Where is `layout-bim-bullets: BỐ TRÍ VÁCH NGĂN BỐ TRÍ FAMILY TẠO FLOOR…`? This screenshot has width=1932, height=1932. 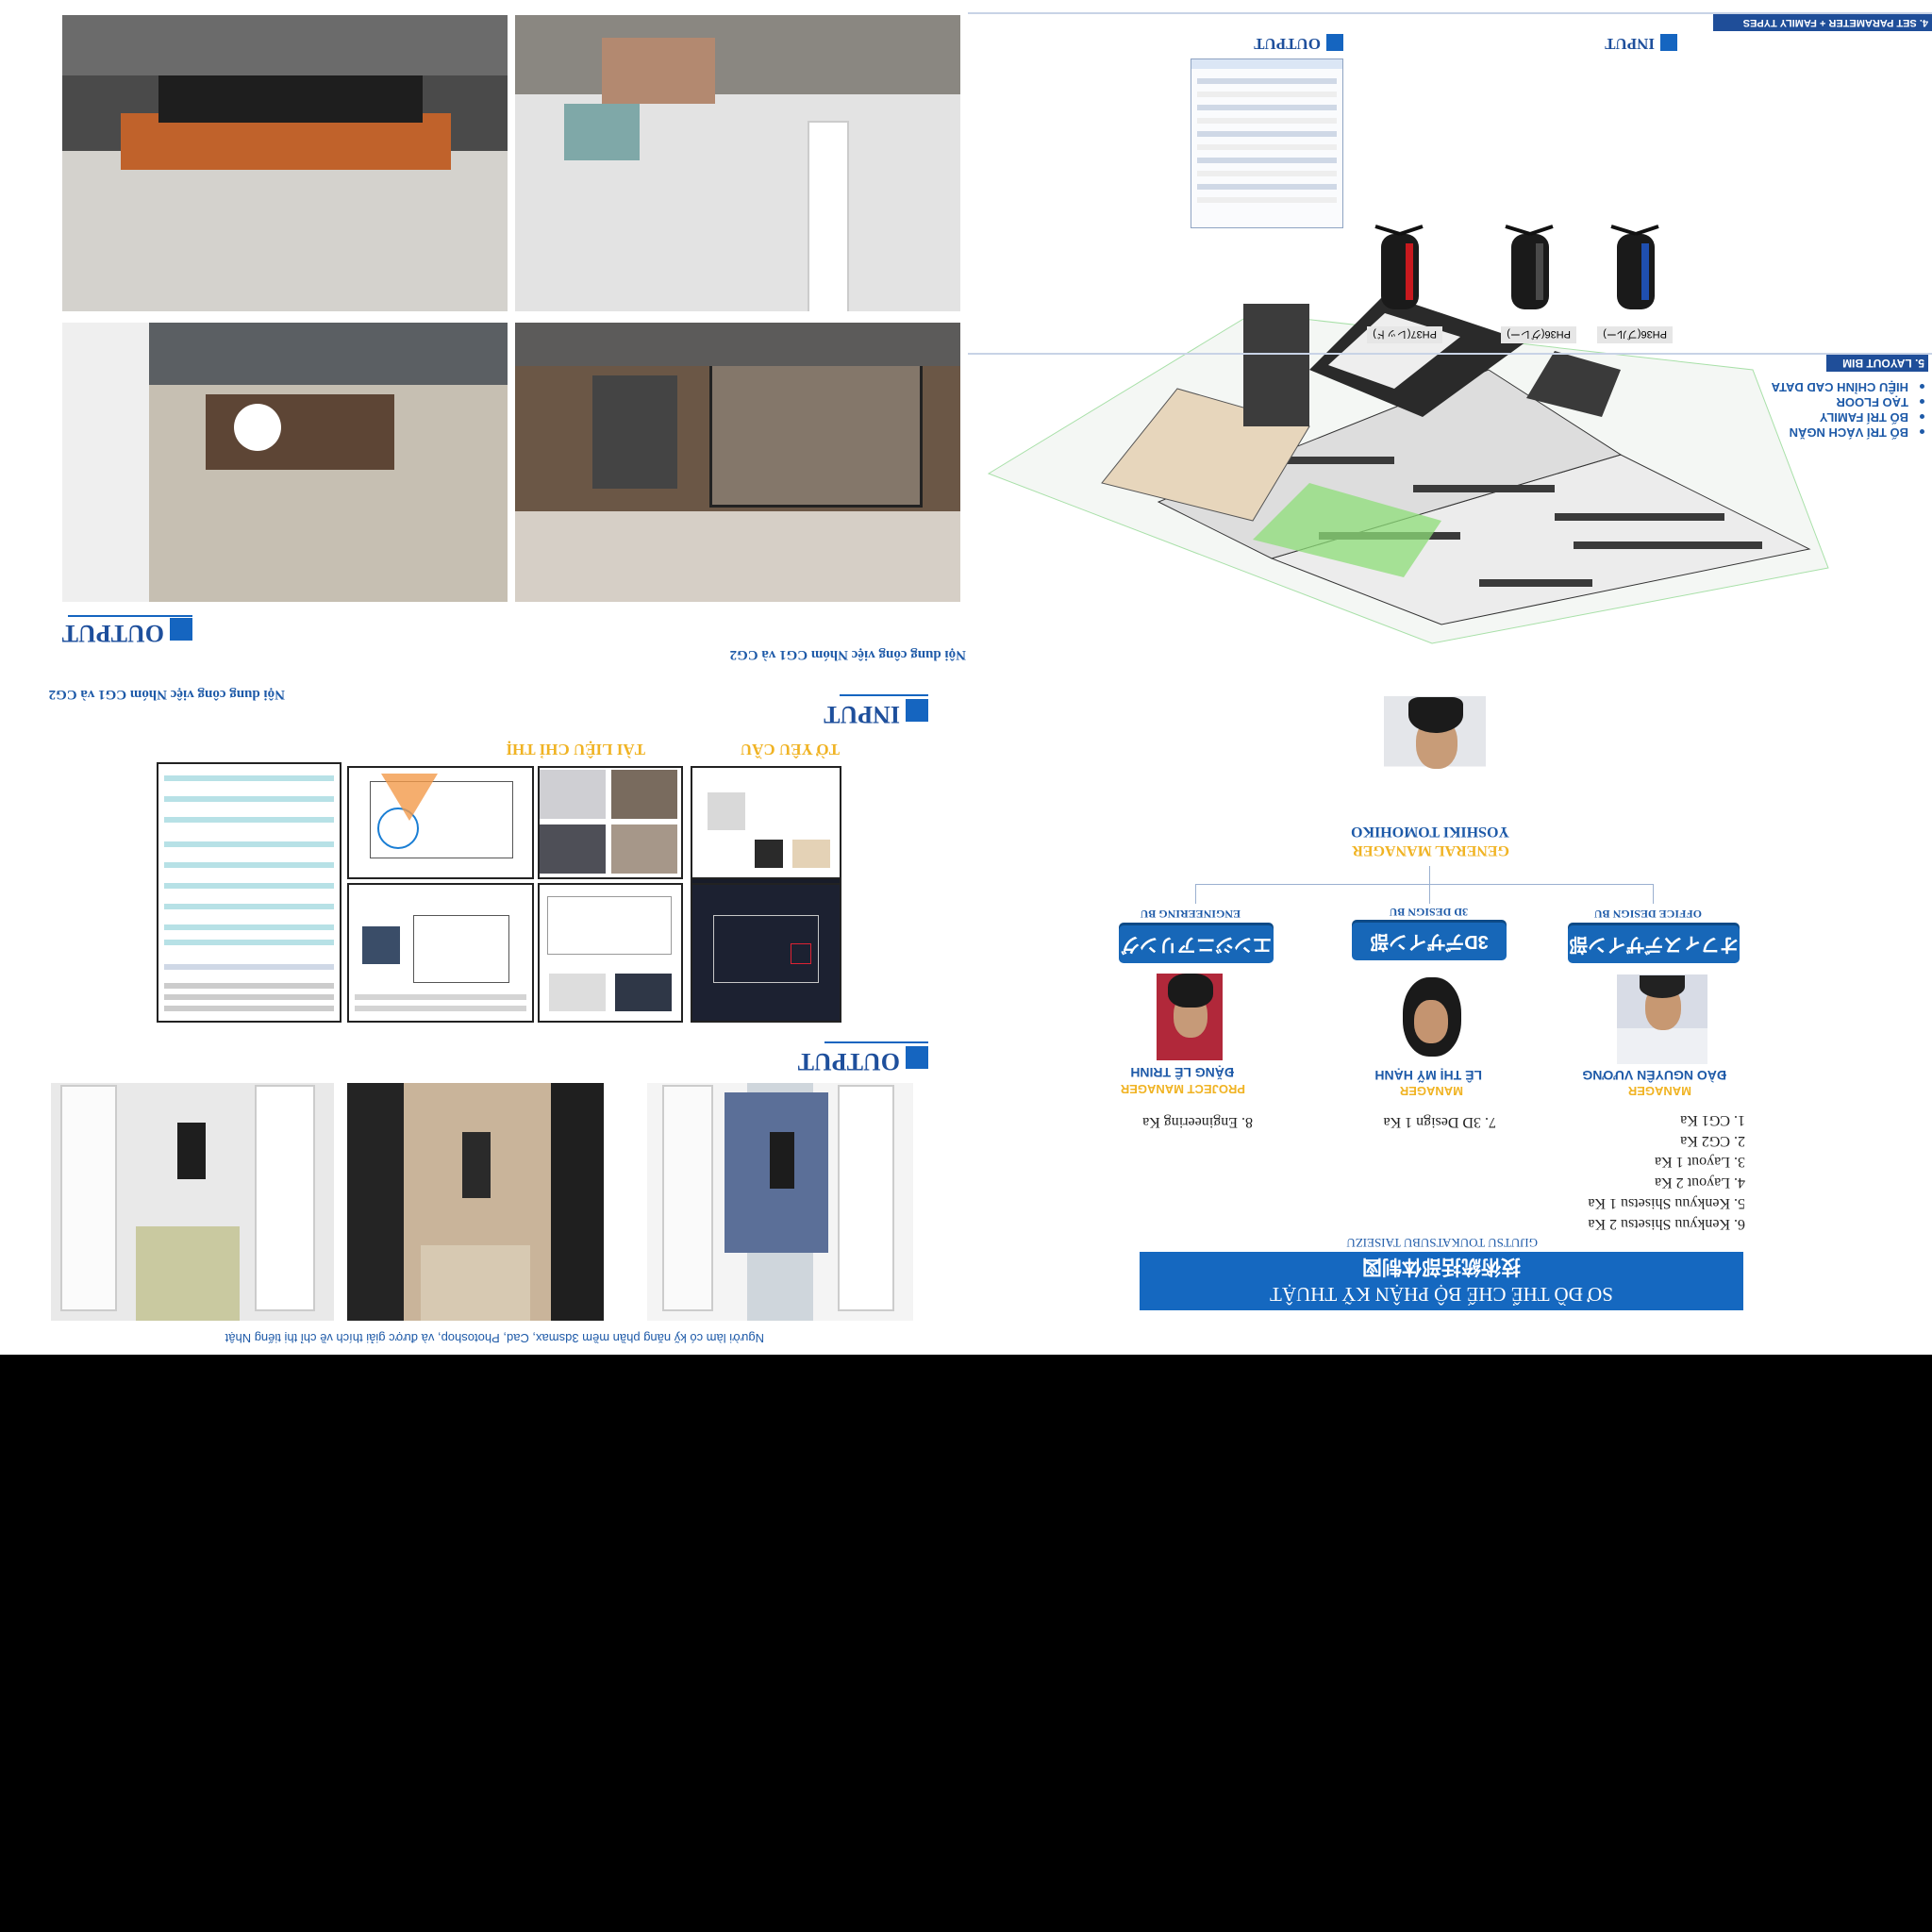 layout-bim-bullets: BỐ TRÍ VÁCH NGĂN BỐ TRÍ FAMILY TẠO FLOOR… is located at coordinates (1848, 410).